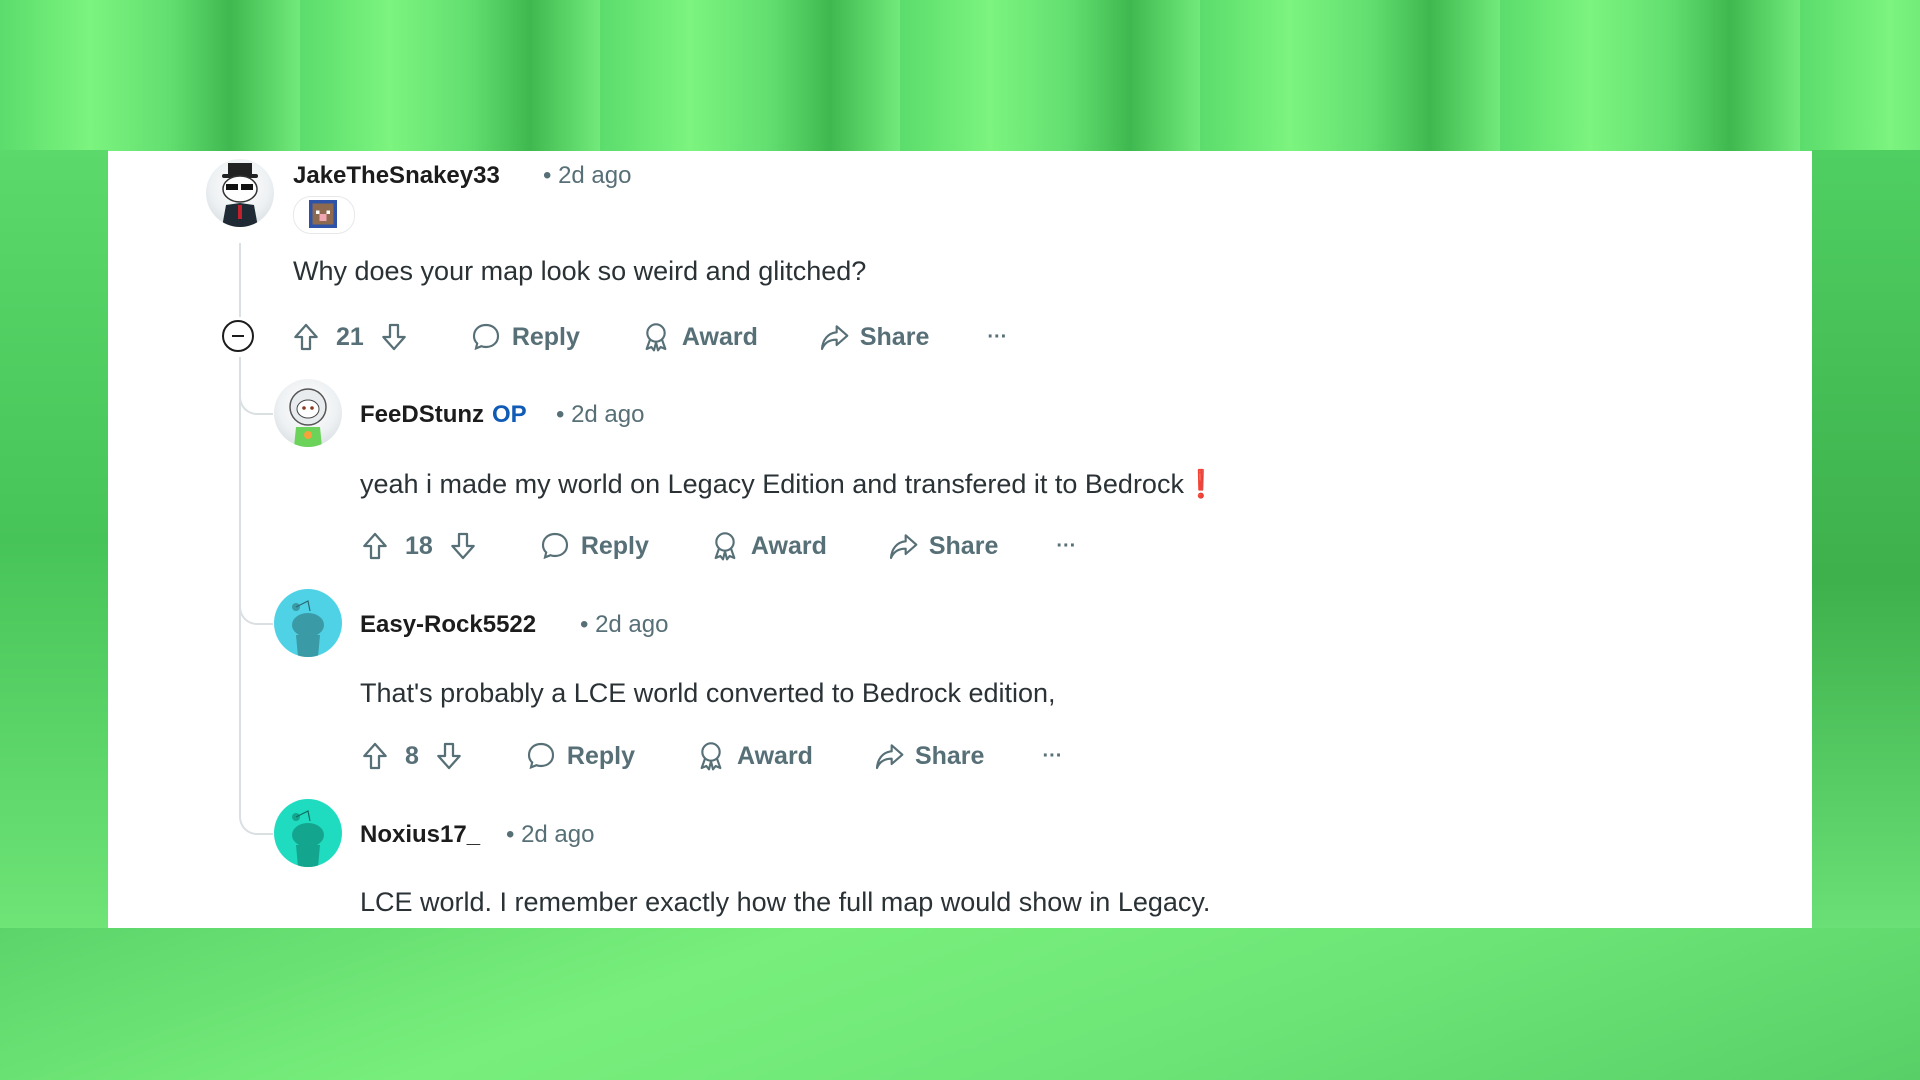  Describe the element at coordinates (419, 545) in the screenshot. I see `vote-score: 18` at that location.